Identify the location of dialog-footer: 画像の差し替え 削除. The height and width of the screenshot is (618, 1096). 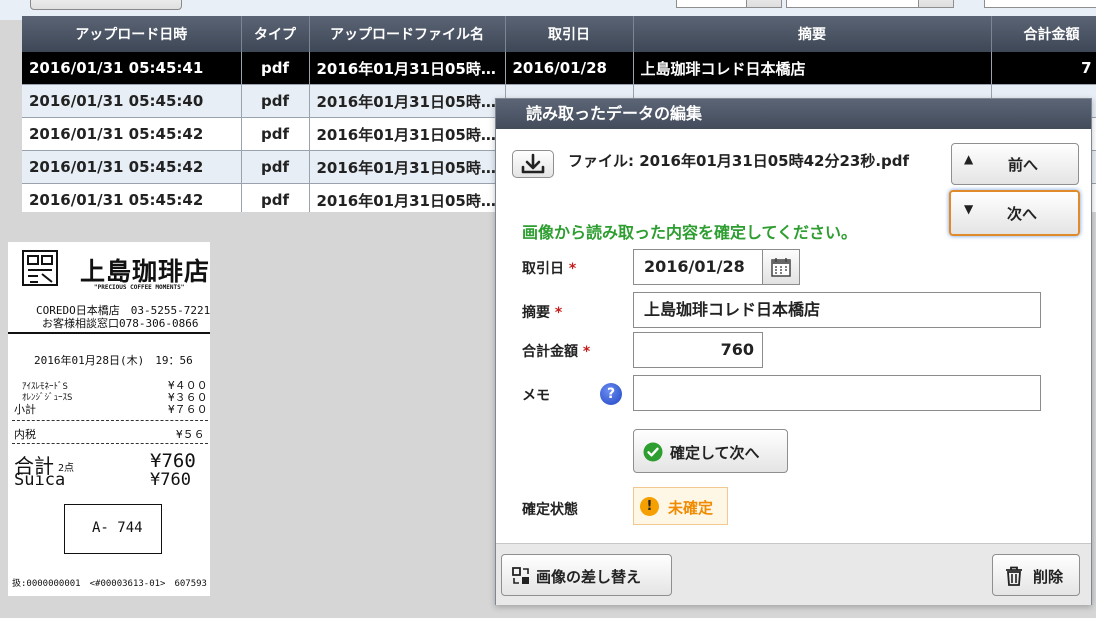
(793, 574).